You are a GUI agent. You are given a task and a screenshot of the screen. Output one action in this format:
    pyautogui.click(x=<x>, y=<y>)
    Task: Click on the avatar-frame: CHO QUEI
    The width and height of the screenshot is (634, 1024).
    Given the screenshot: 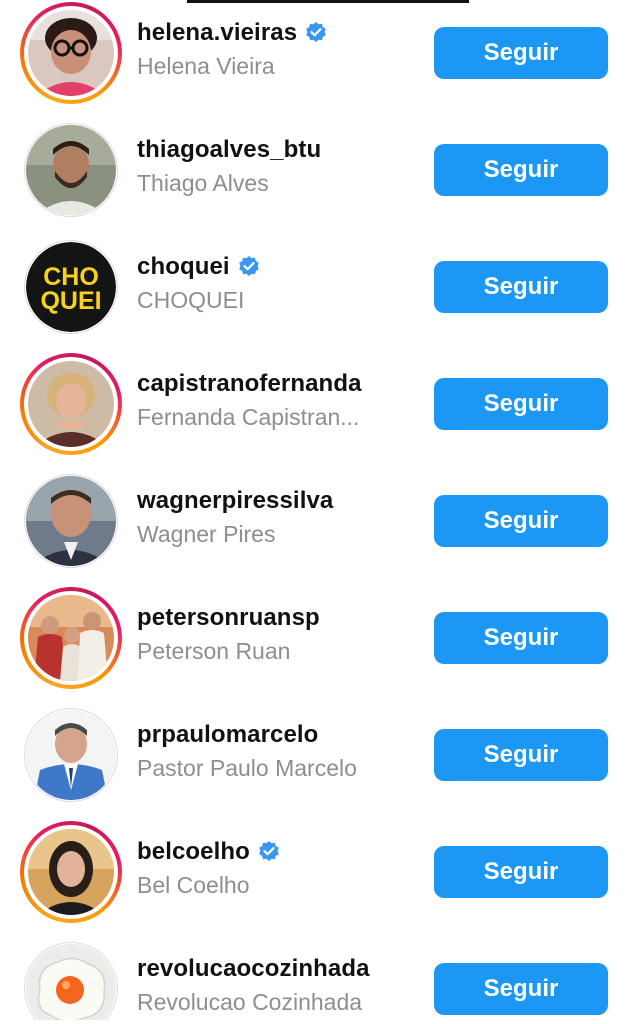 What is the action you would take?
    pyautogui.click(x=71, y=287)
    